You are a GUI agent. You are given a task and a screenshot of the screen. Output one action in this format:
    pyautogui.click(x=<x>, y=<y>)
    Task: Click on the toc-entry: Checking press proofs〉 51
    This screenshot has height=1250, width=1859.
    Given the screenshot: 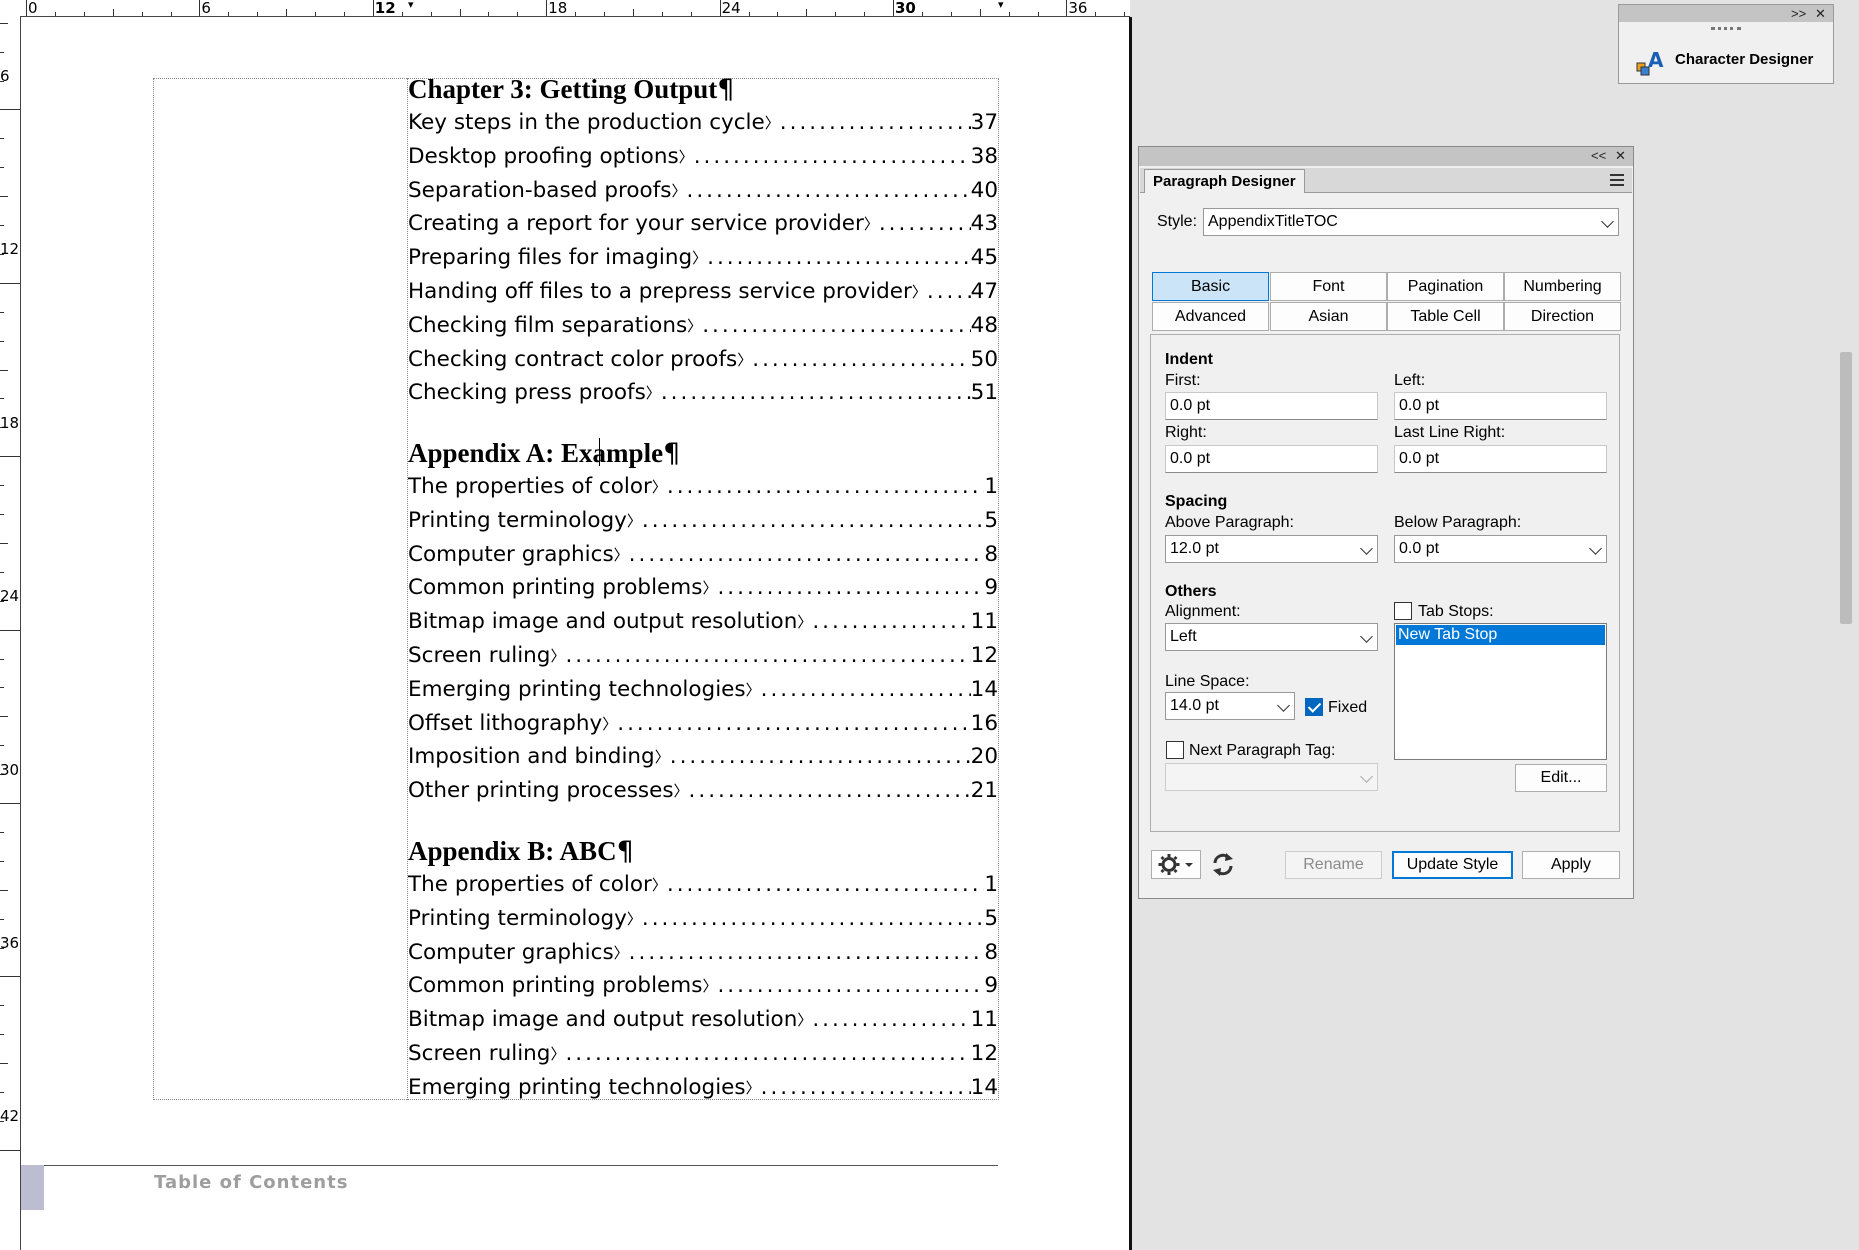 What is the action you would take?
    pyautogui.click(x=703, y=391)
    